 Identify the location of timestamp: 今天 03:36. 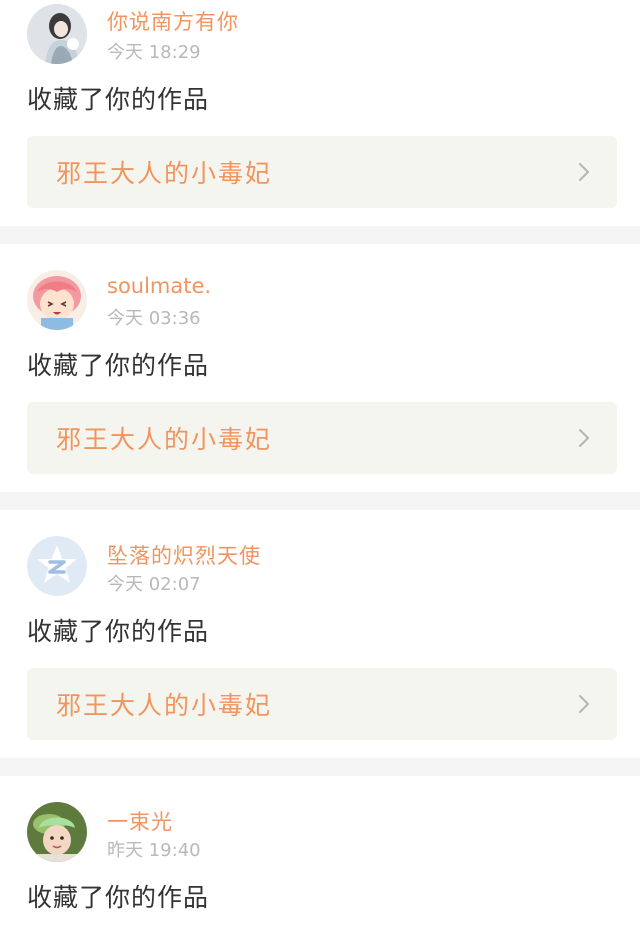
(154, 317).